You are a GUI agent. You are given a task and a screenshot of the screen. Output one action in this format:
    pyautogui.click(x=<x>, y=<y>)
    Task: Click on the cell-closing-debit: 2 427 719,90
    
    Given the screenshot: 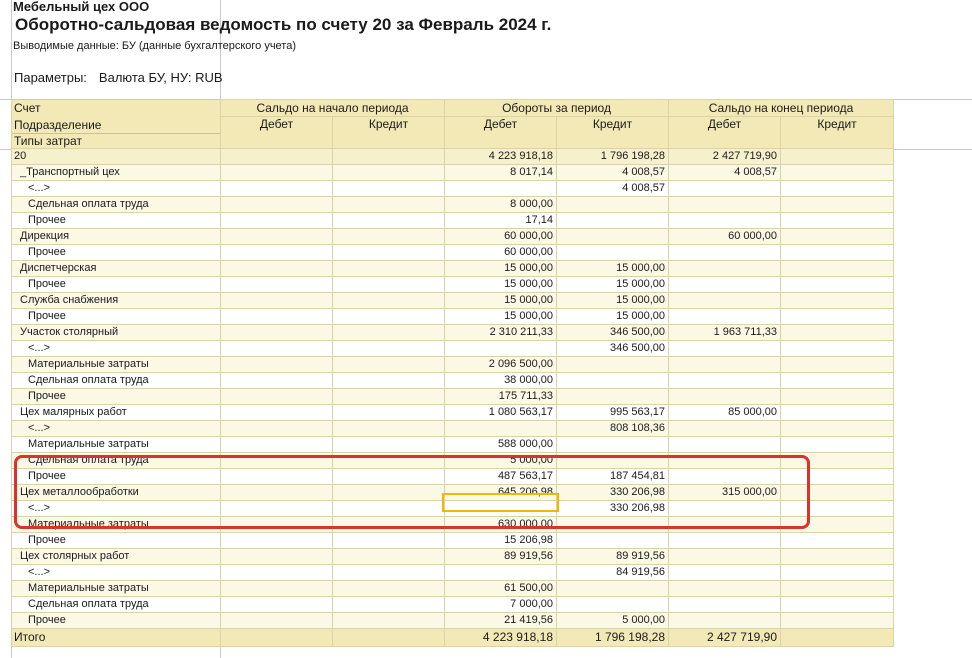 What is the action you would take?
    pyautogui.click(x=725, y=156)
    